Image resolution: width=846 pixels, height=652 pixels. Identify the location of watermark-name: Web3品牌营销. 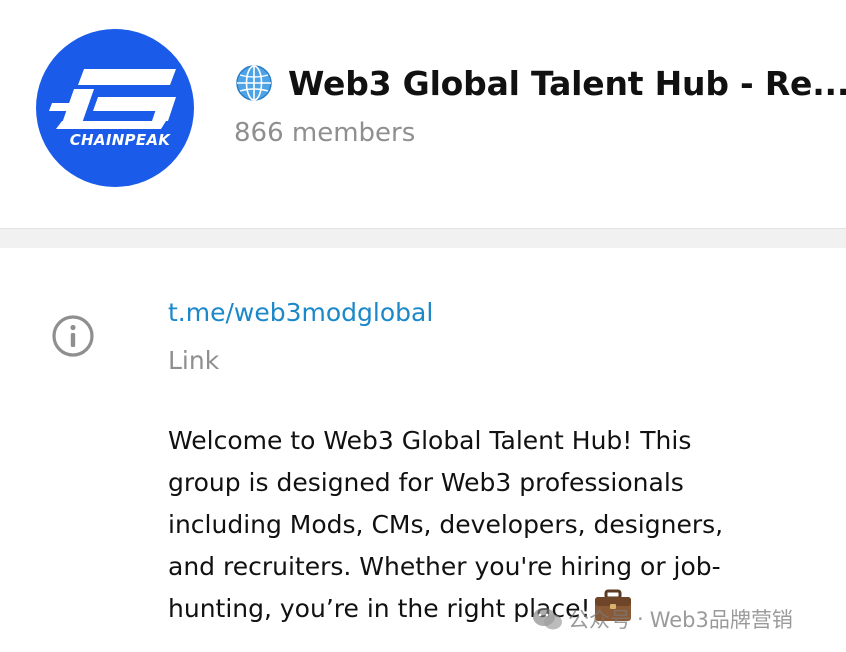
(721, 620).